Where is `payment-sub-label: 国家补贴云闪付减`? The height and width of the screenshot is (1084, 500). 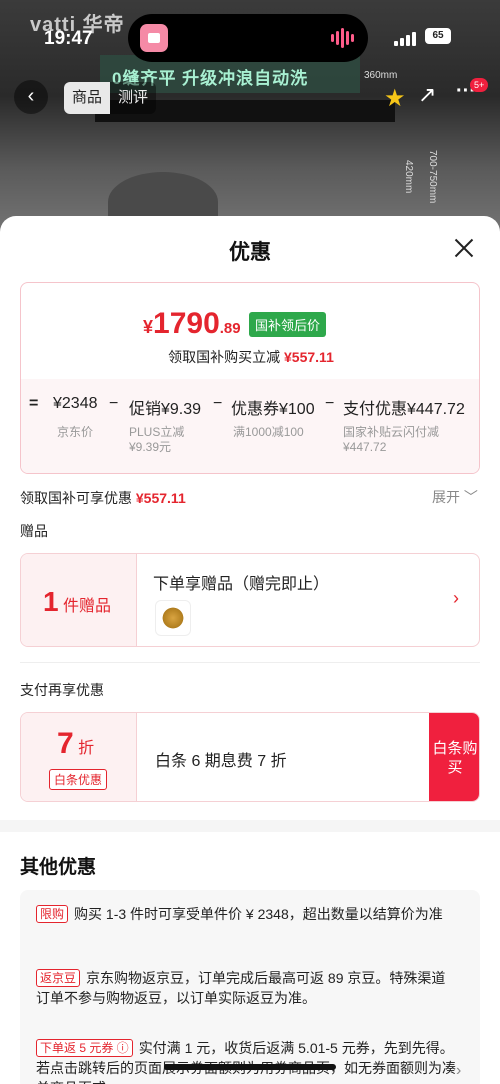
payment-sub-label: 国家补贴云闪付减 is located at coordinates (391, 432).